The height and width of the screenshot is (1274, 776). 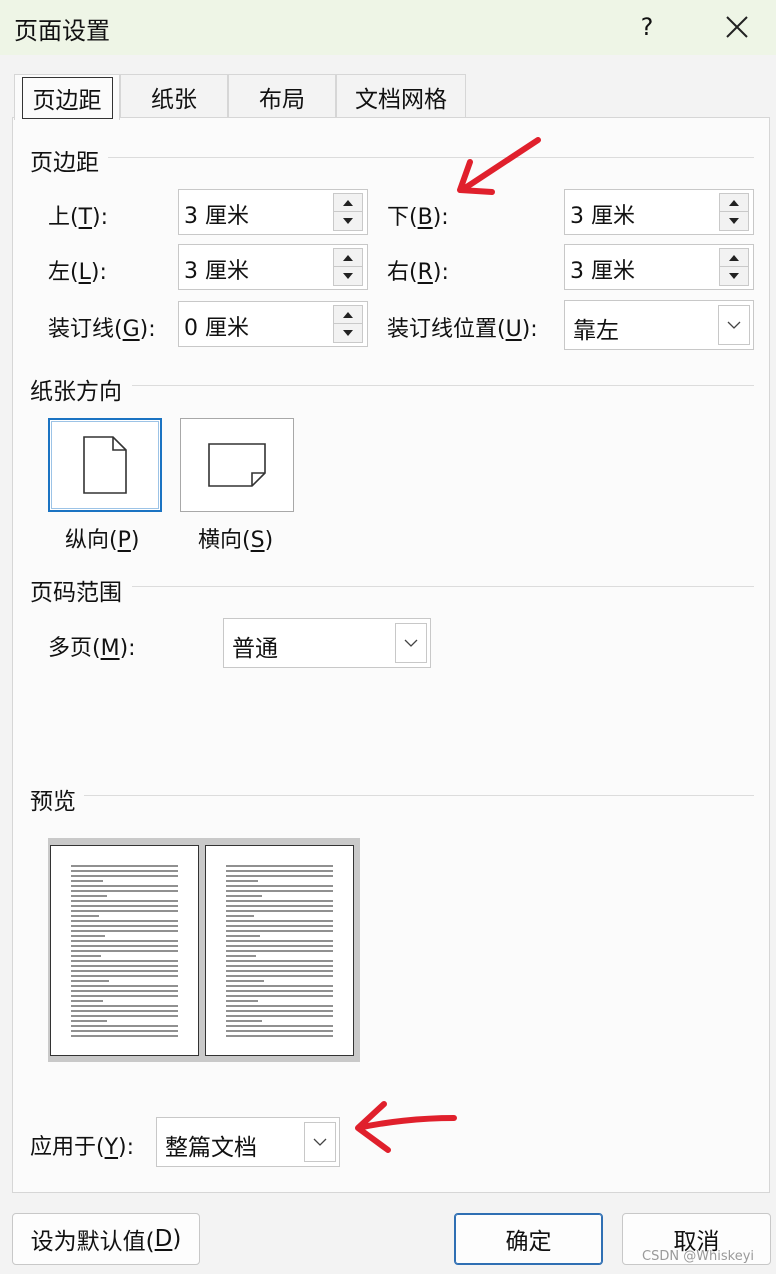 I want to click on portrait-page-icon, so click(x=105, y=465).